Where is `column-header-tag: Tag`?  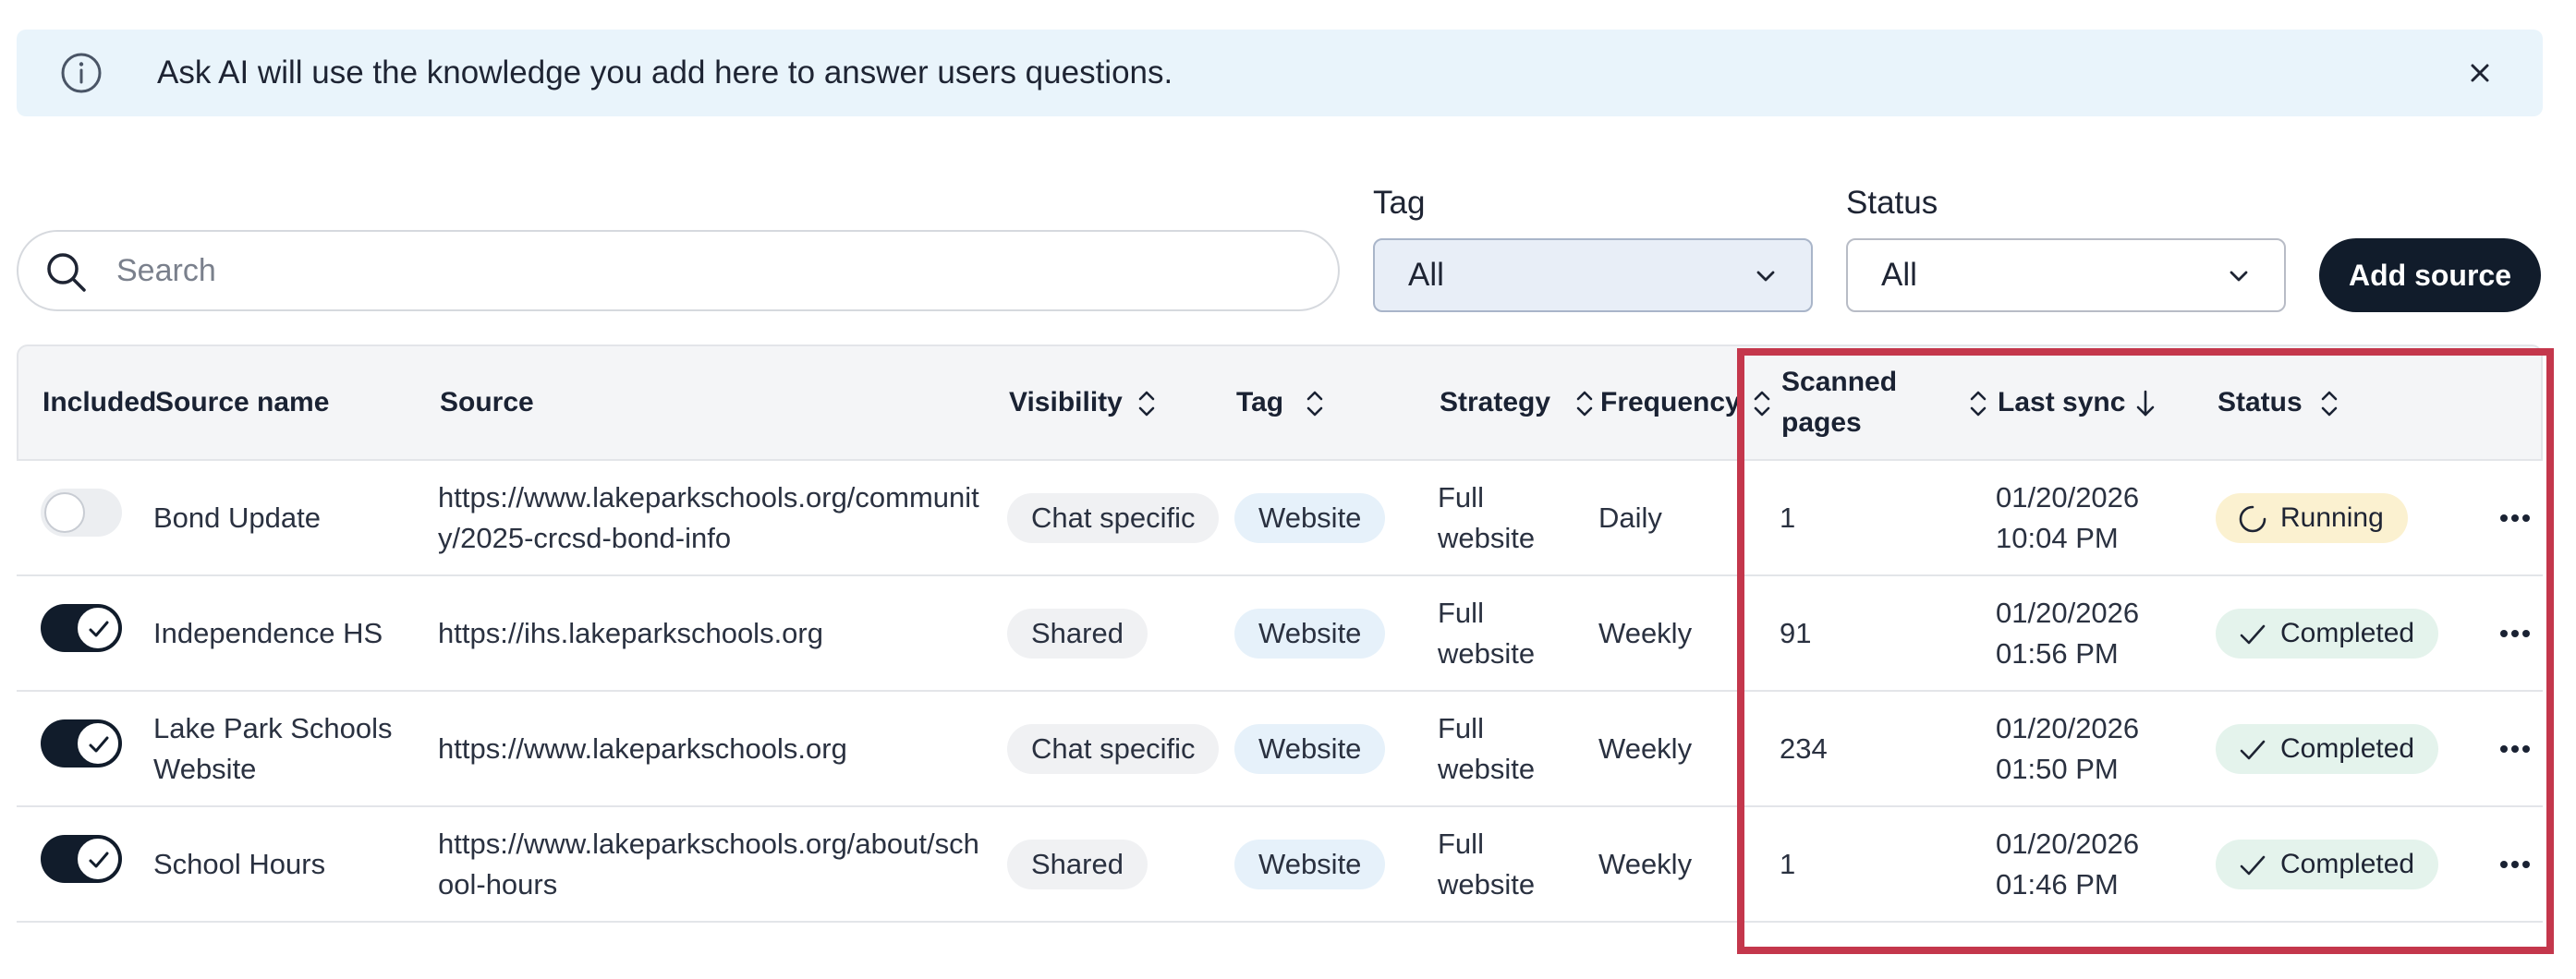 column-header-tag: Tag is located at coordinates (1259, 402).